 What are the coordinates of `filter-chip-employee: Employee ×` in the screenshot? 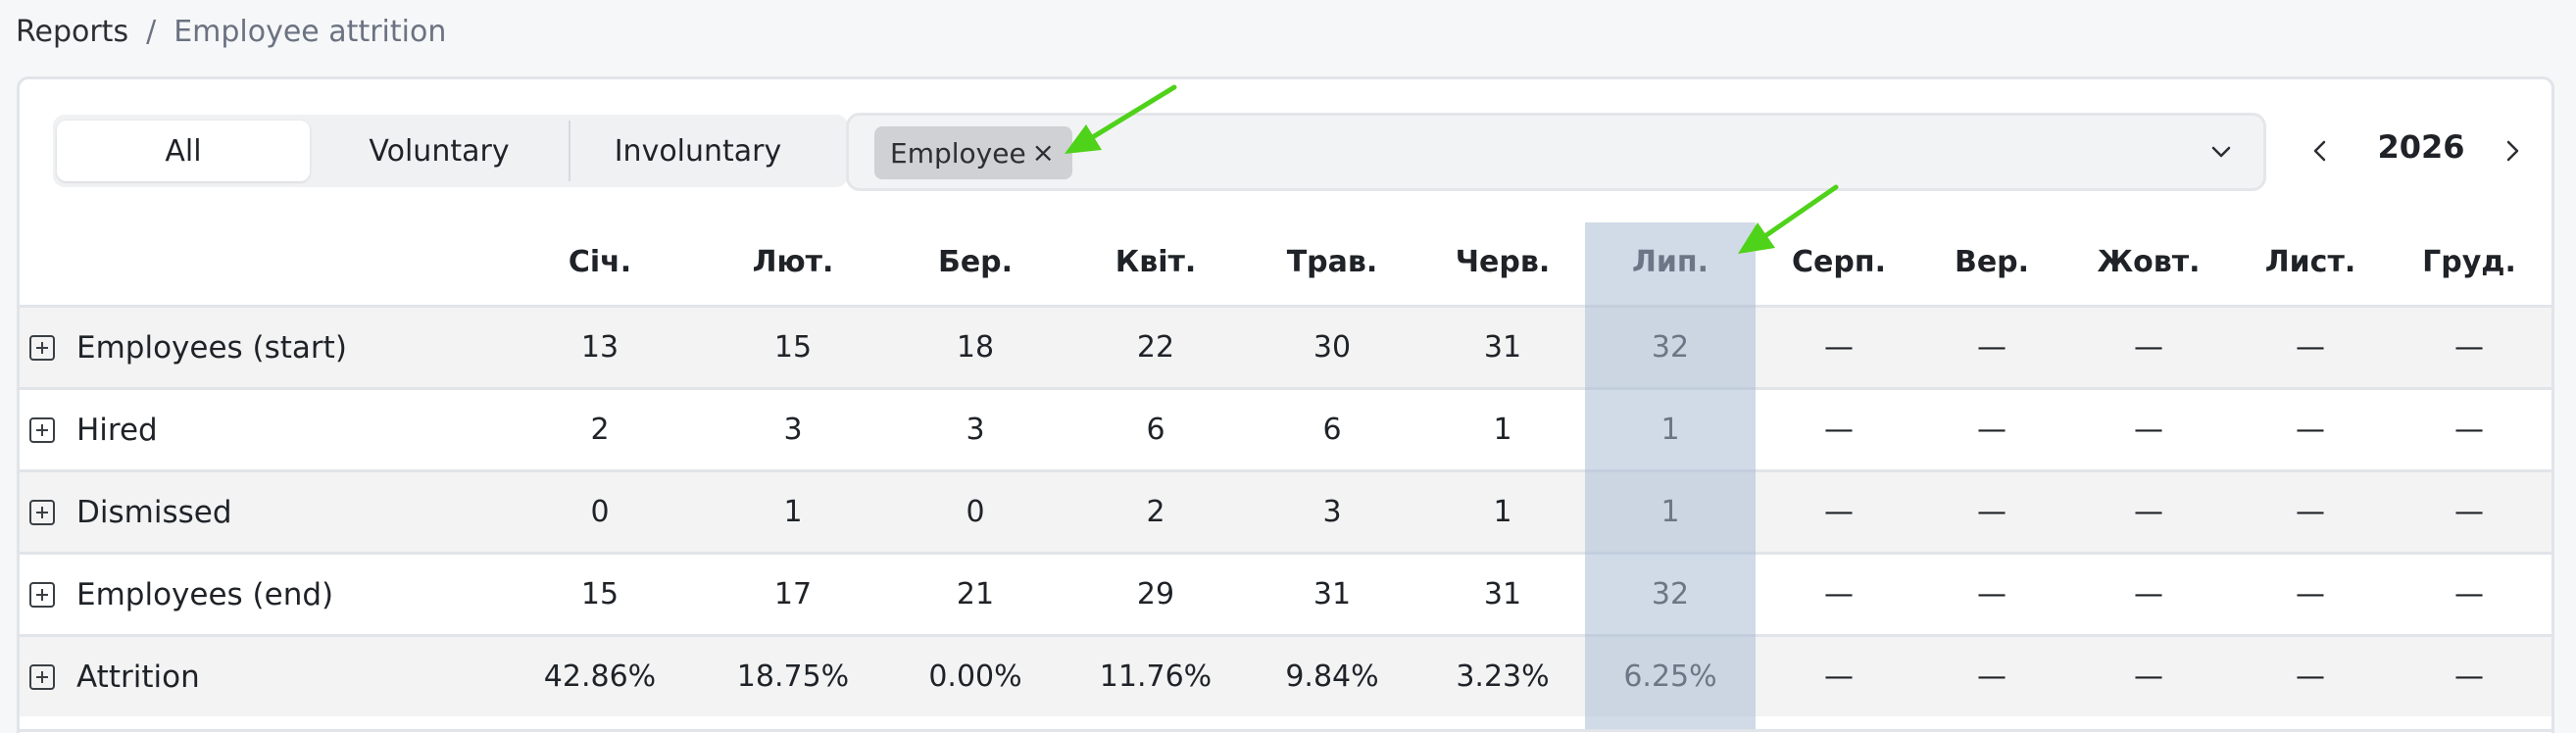 It's located at (973, 153).